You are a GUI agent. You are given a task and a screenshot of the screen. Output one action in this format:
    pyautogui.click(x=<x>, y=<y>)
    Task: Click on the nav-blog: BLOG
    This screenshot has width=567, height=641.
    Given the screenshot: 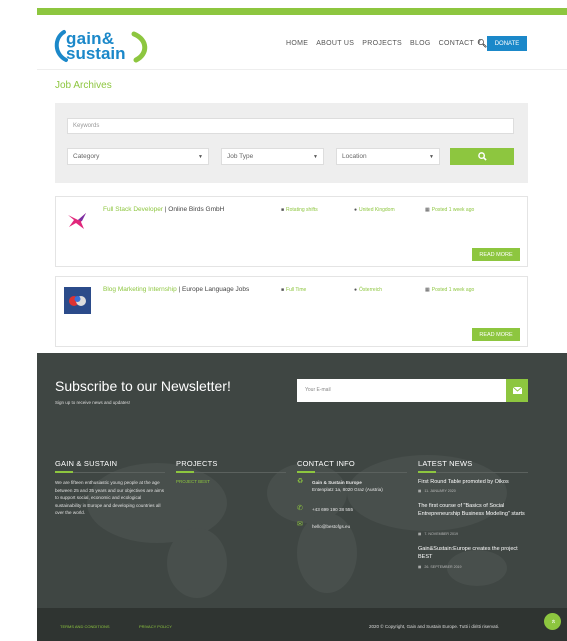 What is the action you would take?
    pyautogui.click(x=420, y=43)
    